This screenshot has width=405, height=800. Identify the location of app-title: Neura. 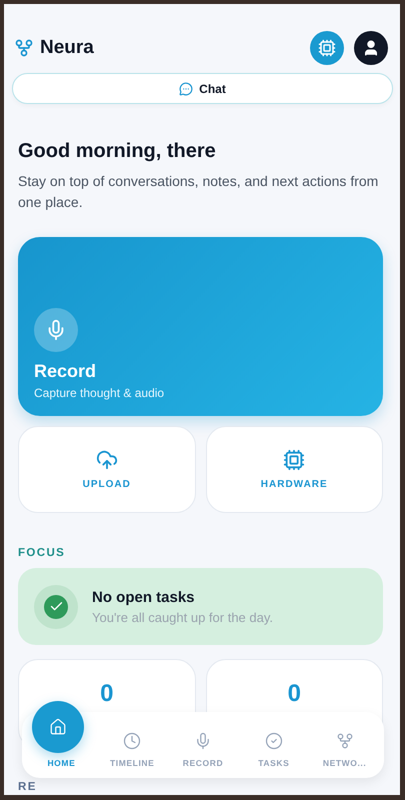
(67, 48).